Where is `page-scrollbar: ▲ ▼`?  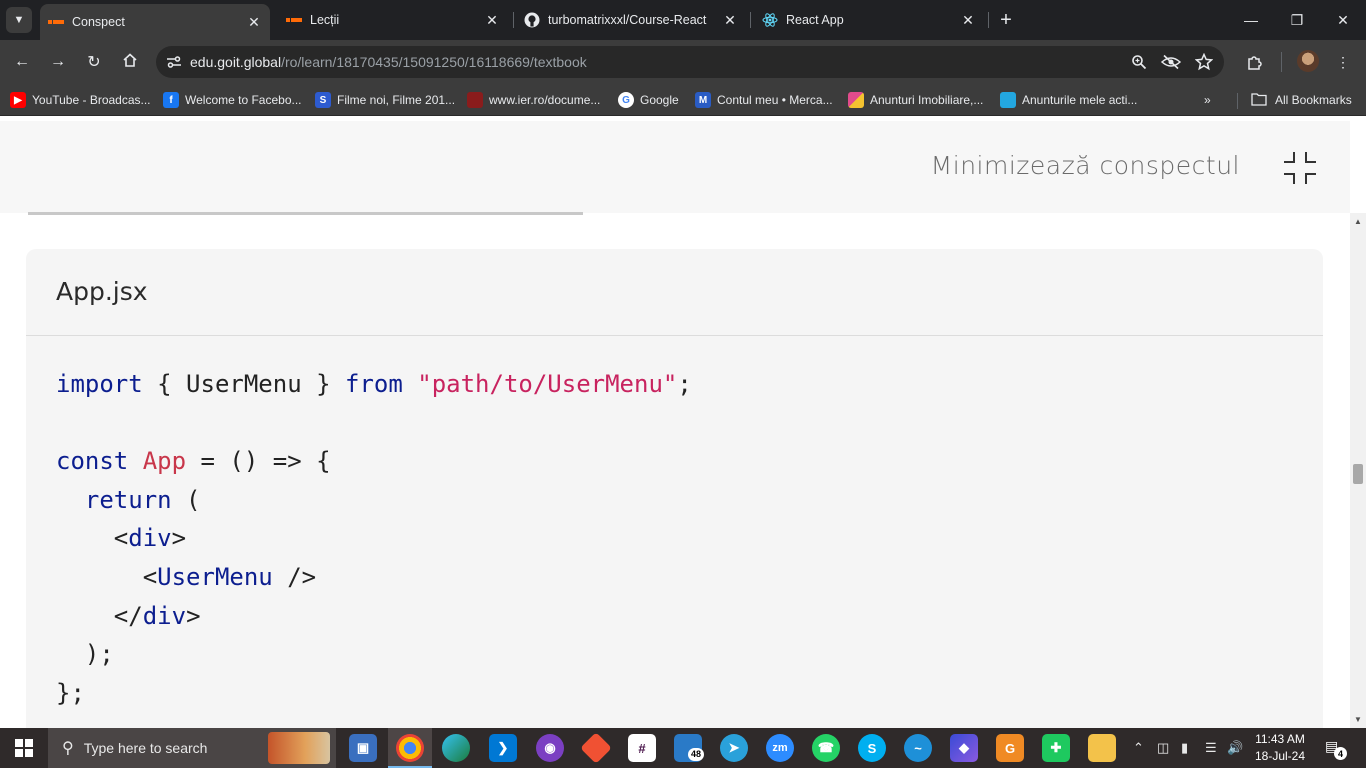
page-scrollbar: ▲ ▼ is located at coordinates (1358, 470).